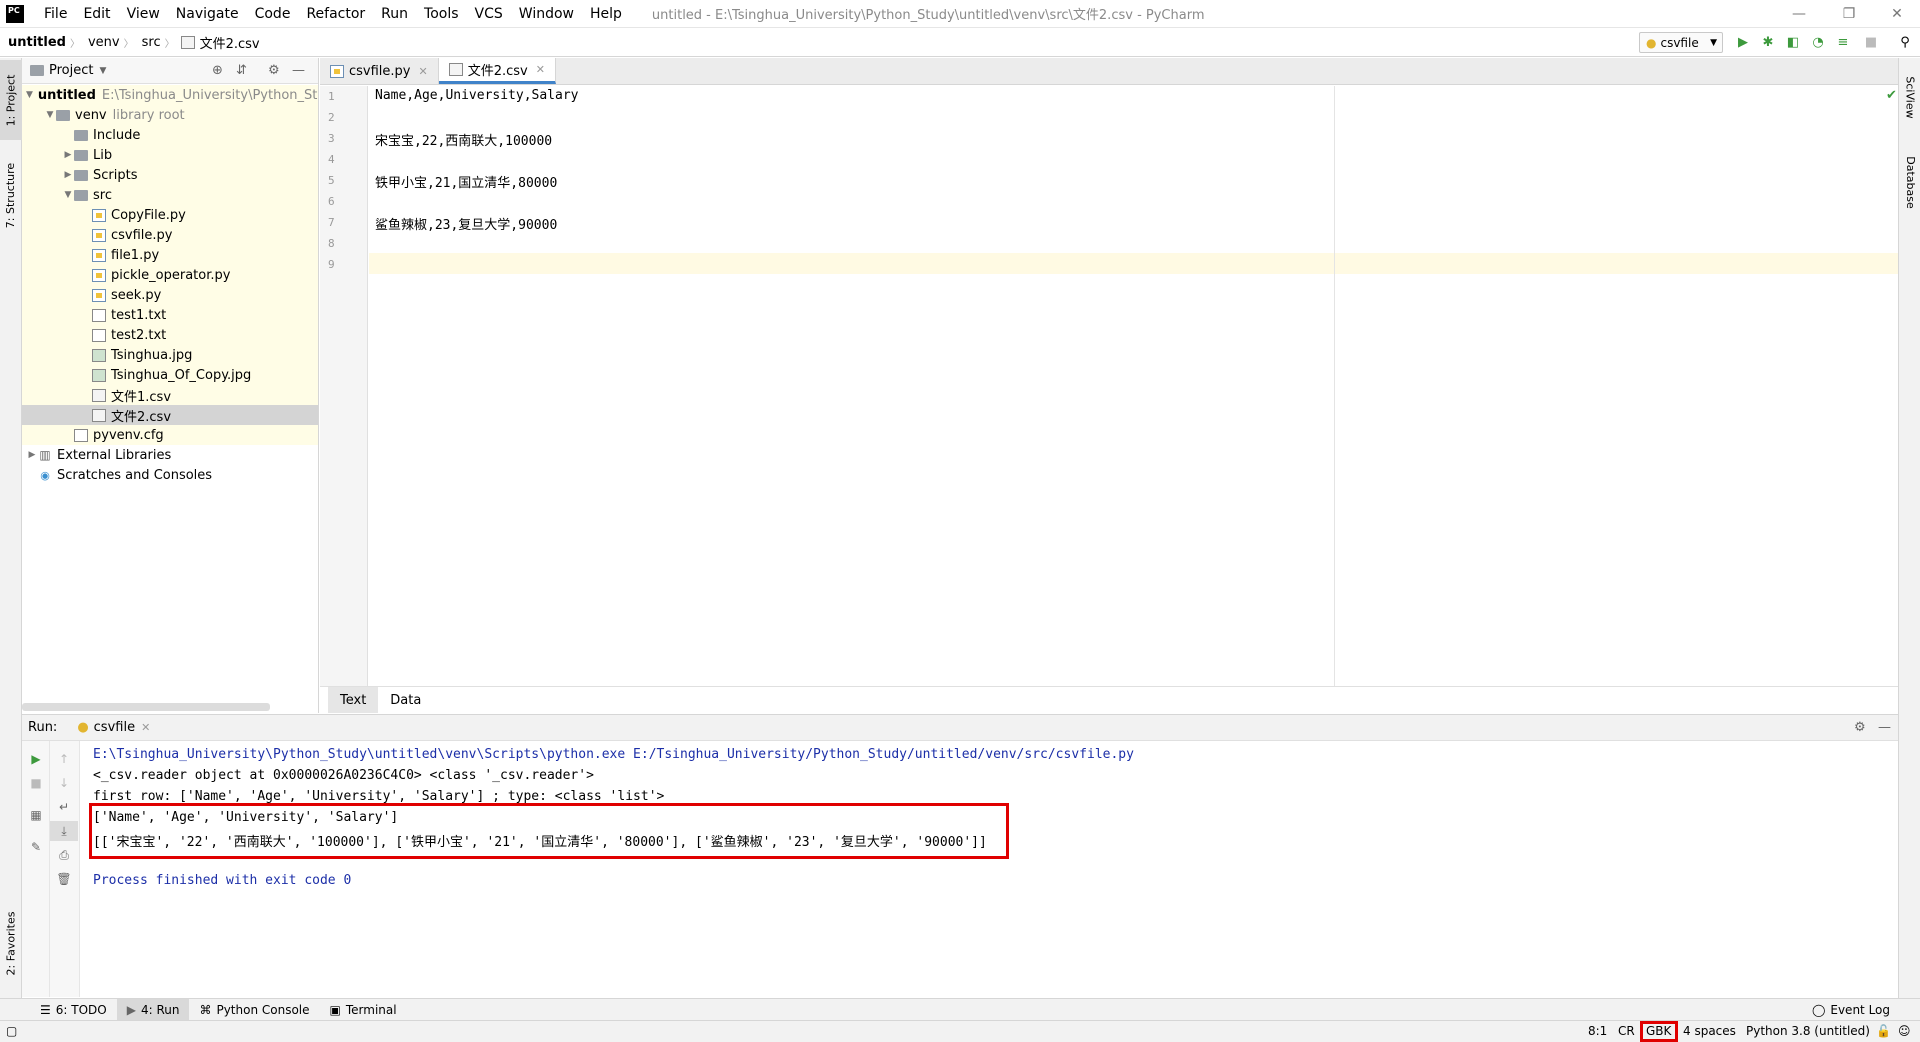 This screenshot has width=1920, height=1042. I want to click on menu-code: Code, so click(273, 14).